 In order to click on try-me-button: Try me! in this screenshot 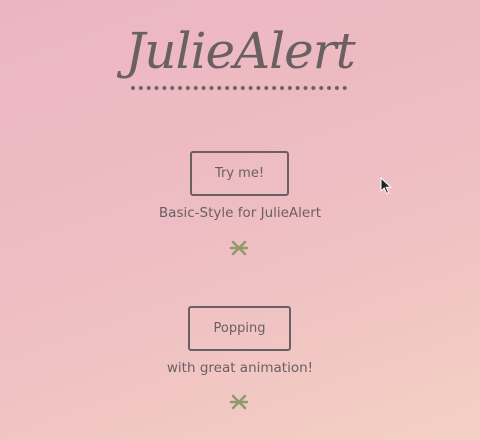, I will do `click(239, 173)`.